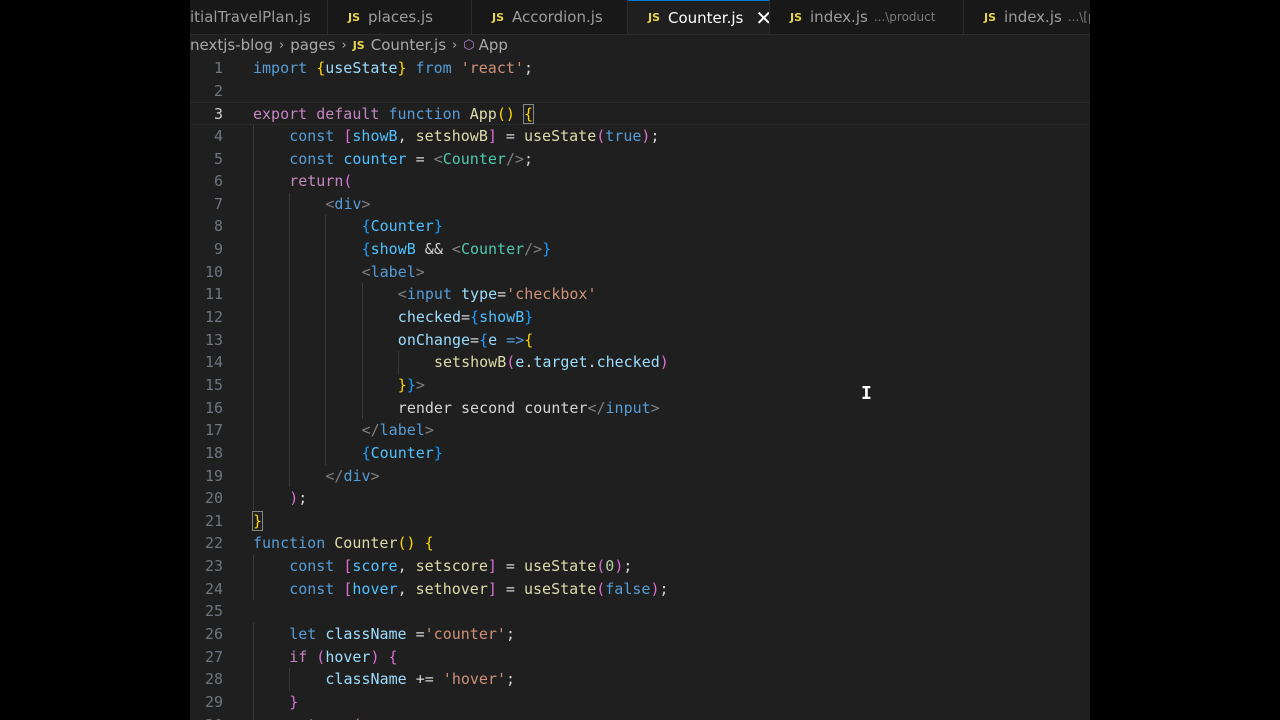  I want to click on code-line: 28 className += 'hover';, so click(640, 679).